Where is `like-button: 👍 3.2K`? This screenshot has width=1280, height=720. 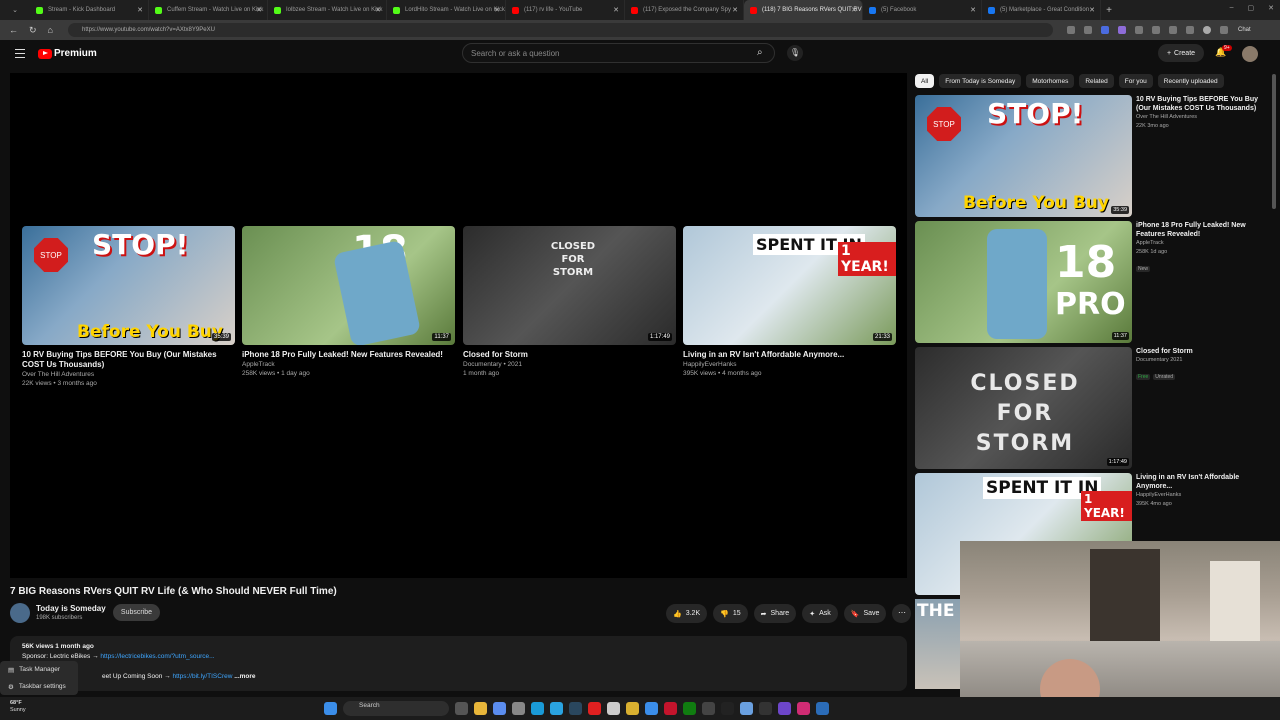
like-button: 👍 3.2K is located at coordinates (687, 613).